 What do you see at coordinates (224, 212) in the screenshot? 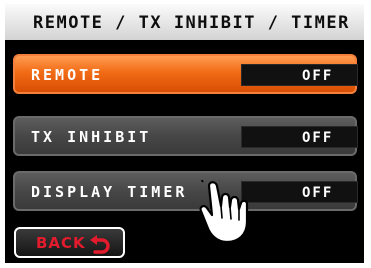
I see `hand-pointer-icon` at bounding box center [224, 212].